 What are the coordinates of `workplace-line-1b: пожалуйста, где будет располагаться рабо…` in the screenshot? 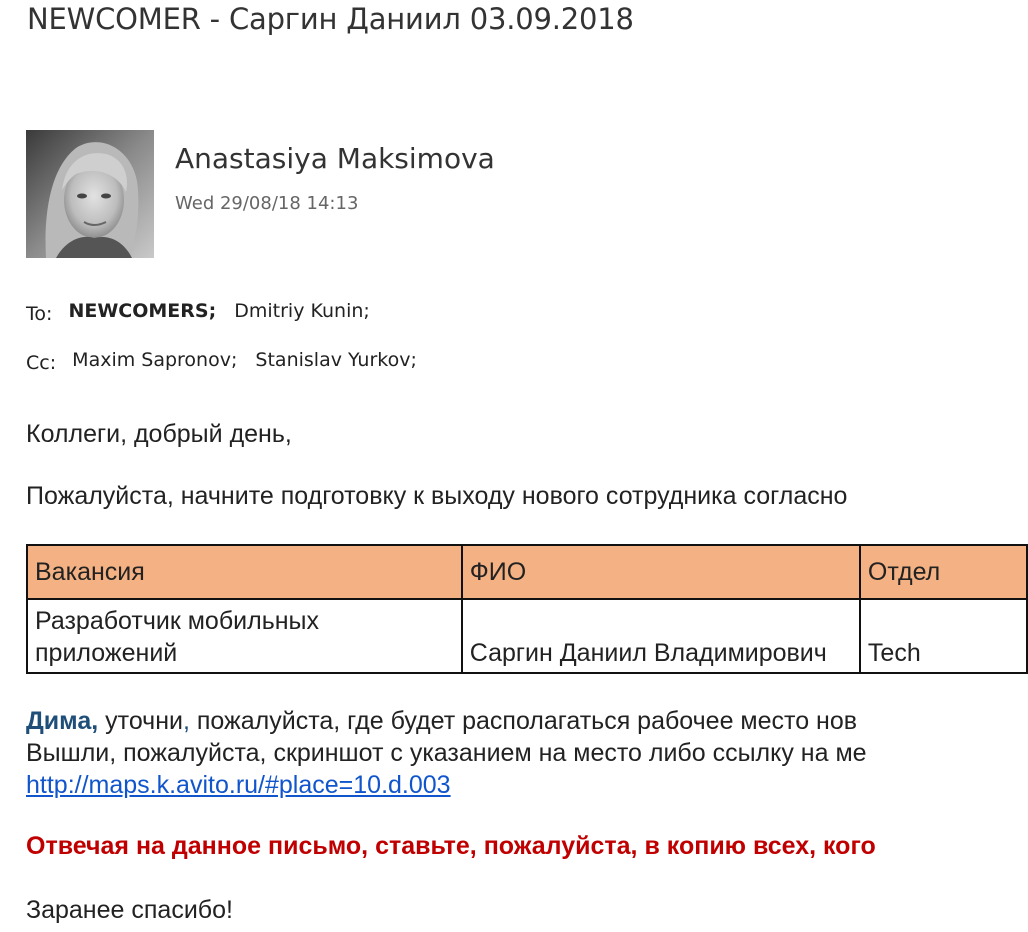 It's located at (523, 721).